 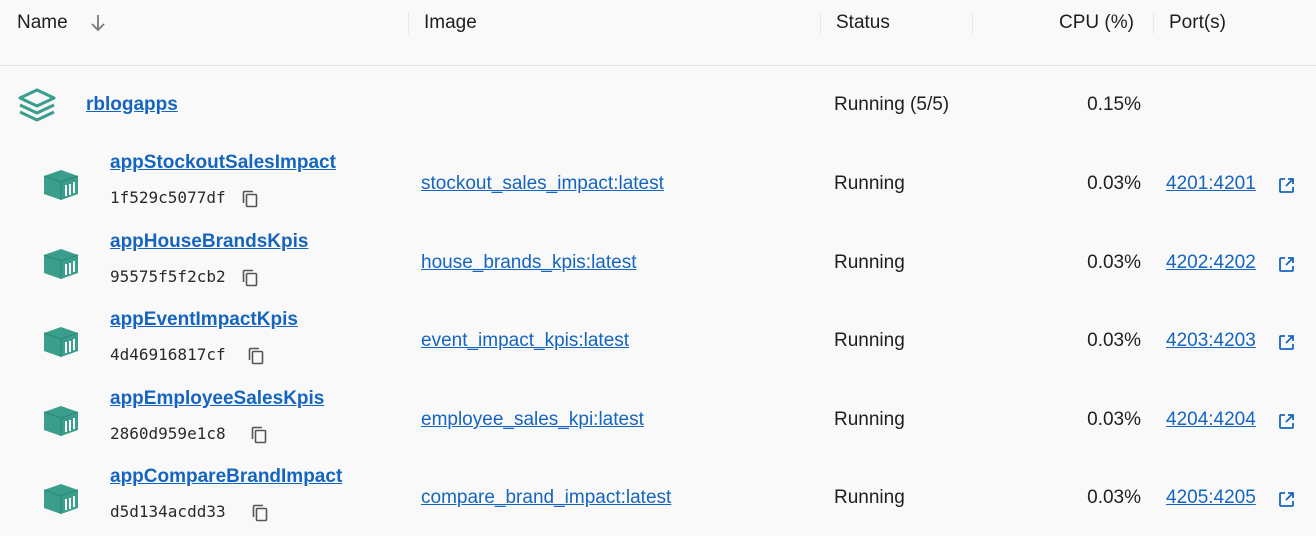 What do you see at coordinates (223, 163) in the screenshot?
I see `container-name-link: appStockoutSalesImpact` at bounding box center [223, 163].